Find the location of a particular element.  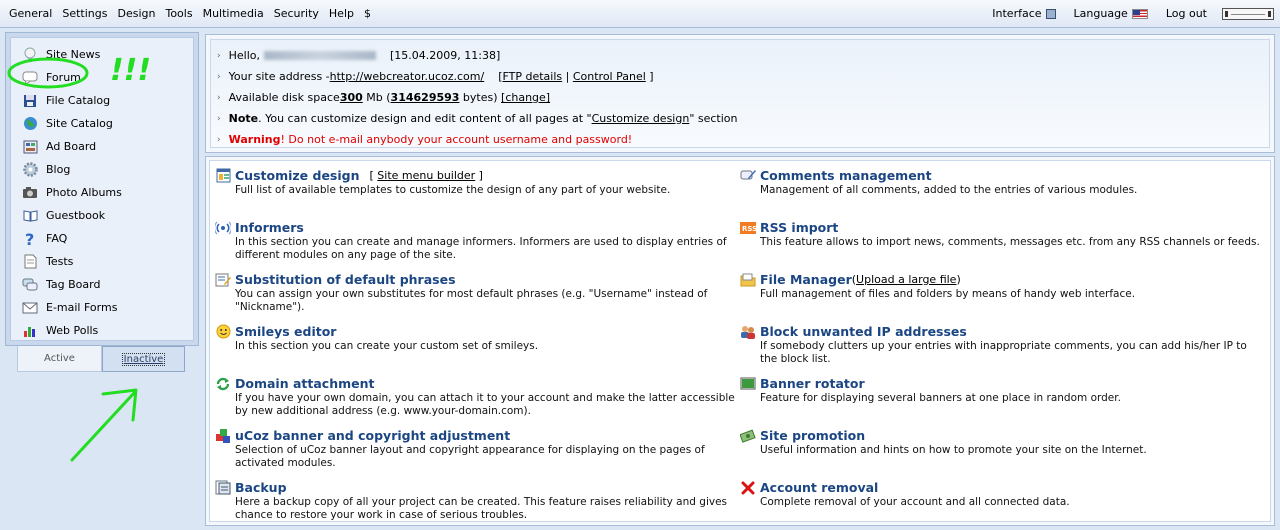

feature-title-link: Site promotion is located at coordinates (812, 435).